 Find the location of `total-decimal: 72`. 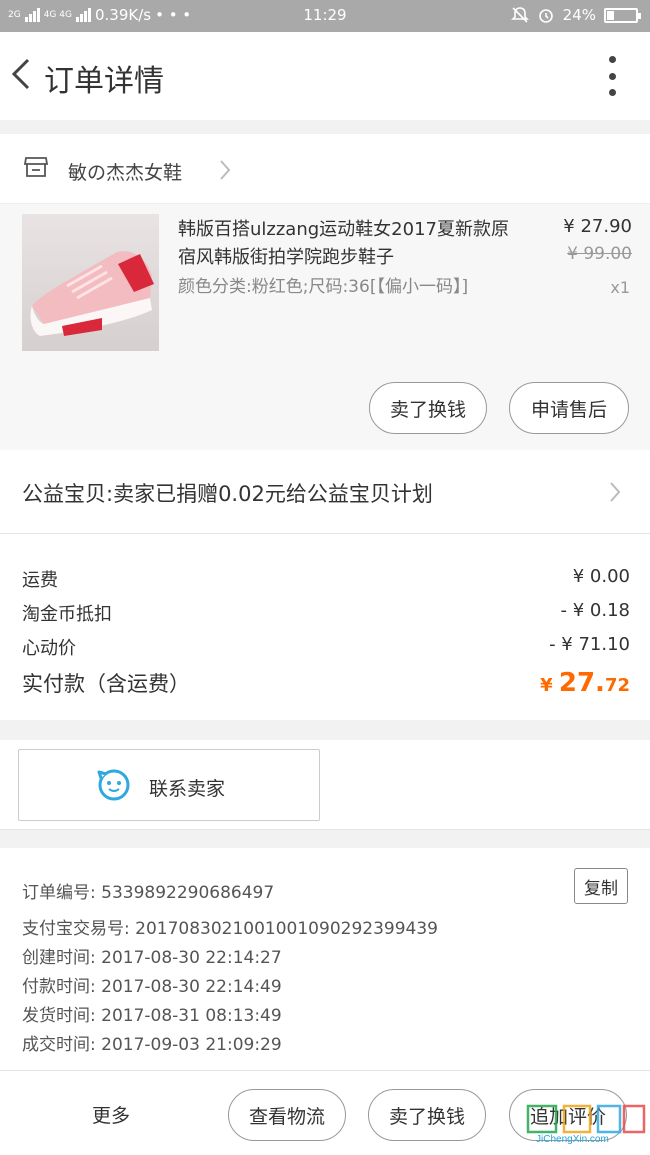

total-decimal: 72 is located at coordinates (617, 685).